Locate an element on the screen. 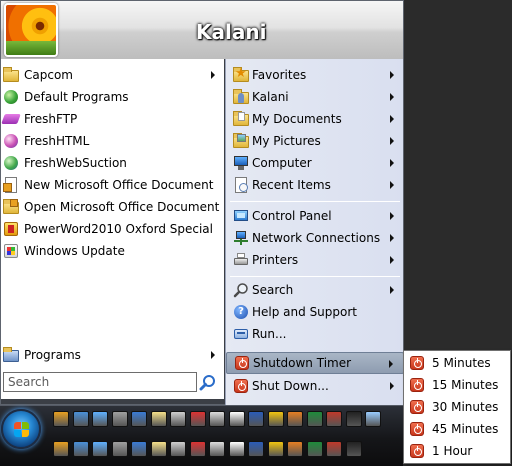 The height and width of the screenshot is (466, 512). right-item-favorites: ★ Favorites is located at coordinates (315, 75).